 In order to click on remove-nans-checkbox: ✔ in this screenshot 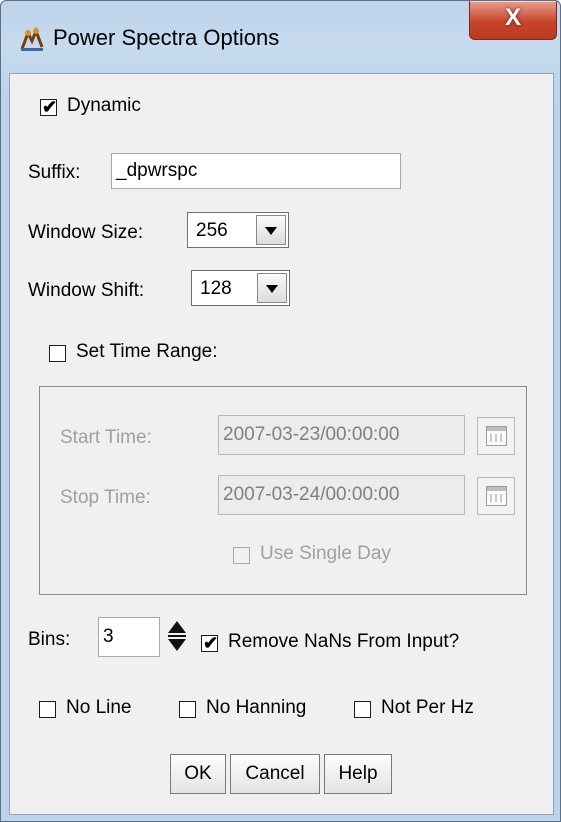, I will do `click(210, 643)`.